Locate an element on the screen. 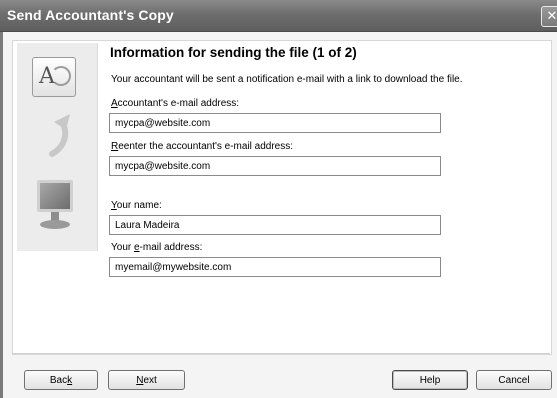 This screenshot has width=557, height=398. swirl-icon is located at coordinates (61, 76).